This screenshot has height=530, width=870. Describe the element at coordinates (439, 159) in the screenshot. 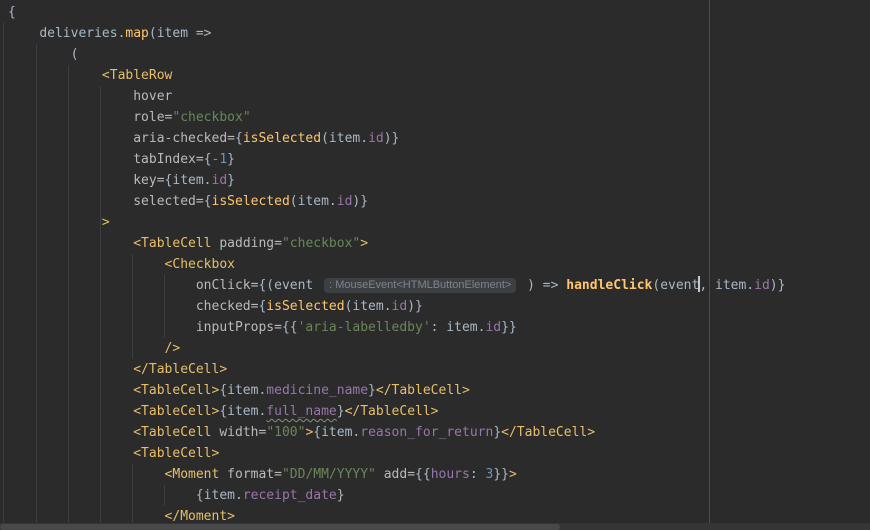

I see `code-line: tabIndex={-1}` at that location.